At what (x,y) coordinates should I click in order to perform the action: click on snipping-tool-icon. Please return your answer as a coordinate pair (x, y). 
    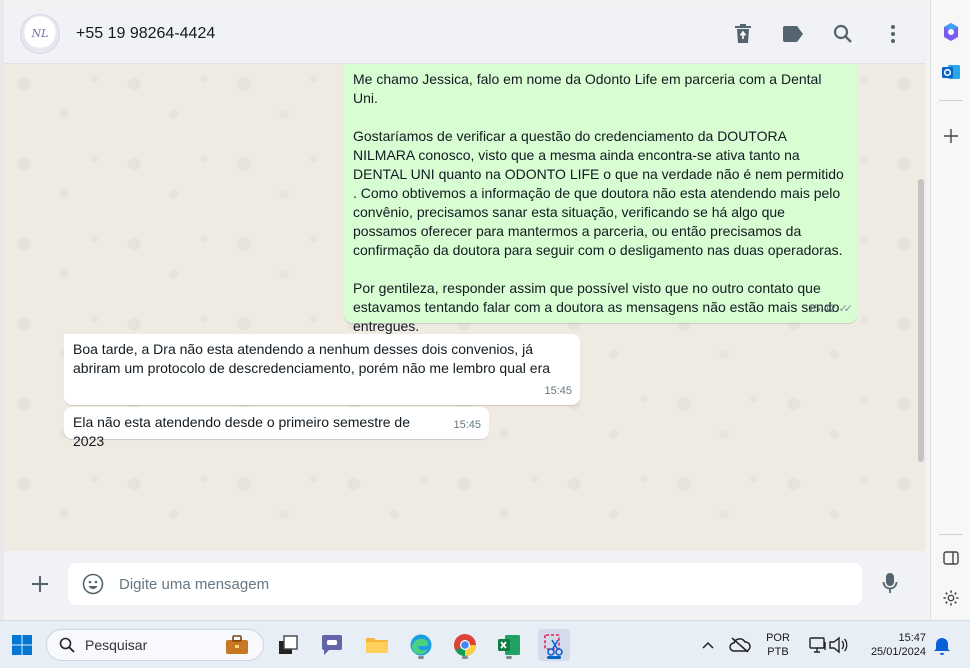
    Looking at the image, I should click on (554, 645).